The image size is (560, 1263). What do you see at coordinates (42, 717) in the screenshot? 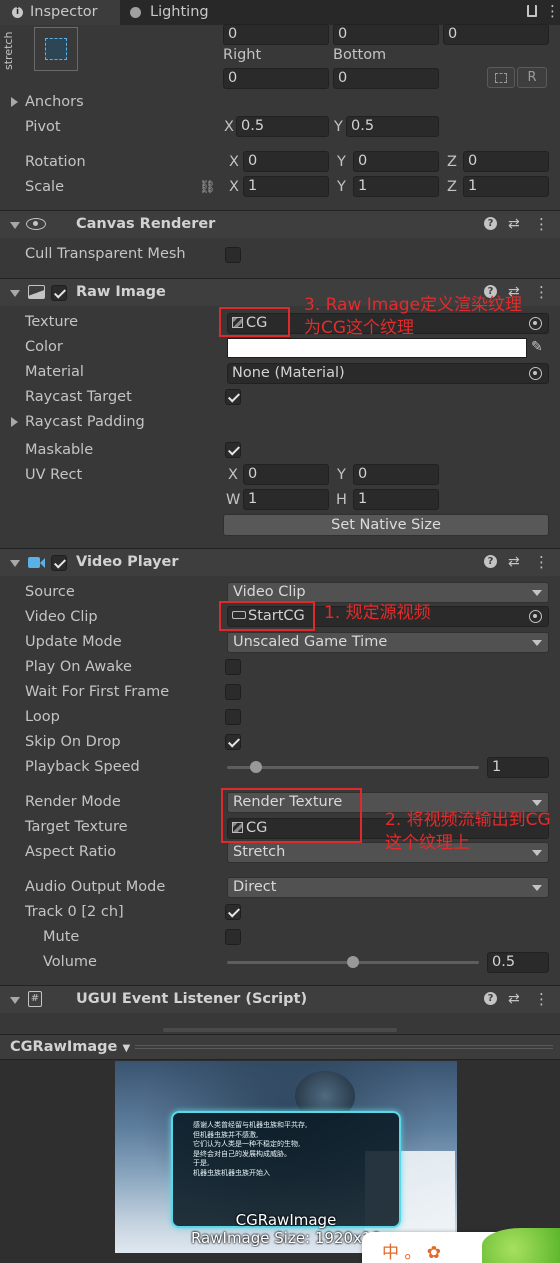
I see `loop-label: Loop` at bounding box center [42, 717].